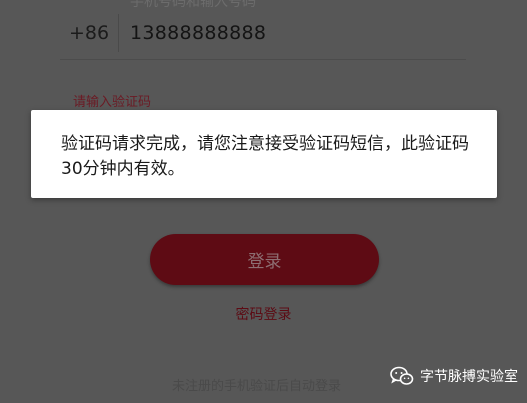 This screenshot has width=527, height=403. What do you see at coordinates (264, 259) in the screenshot?
I see `login-button: 登录` at bounding box center [264, 259].